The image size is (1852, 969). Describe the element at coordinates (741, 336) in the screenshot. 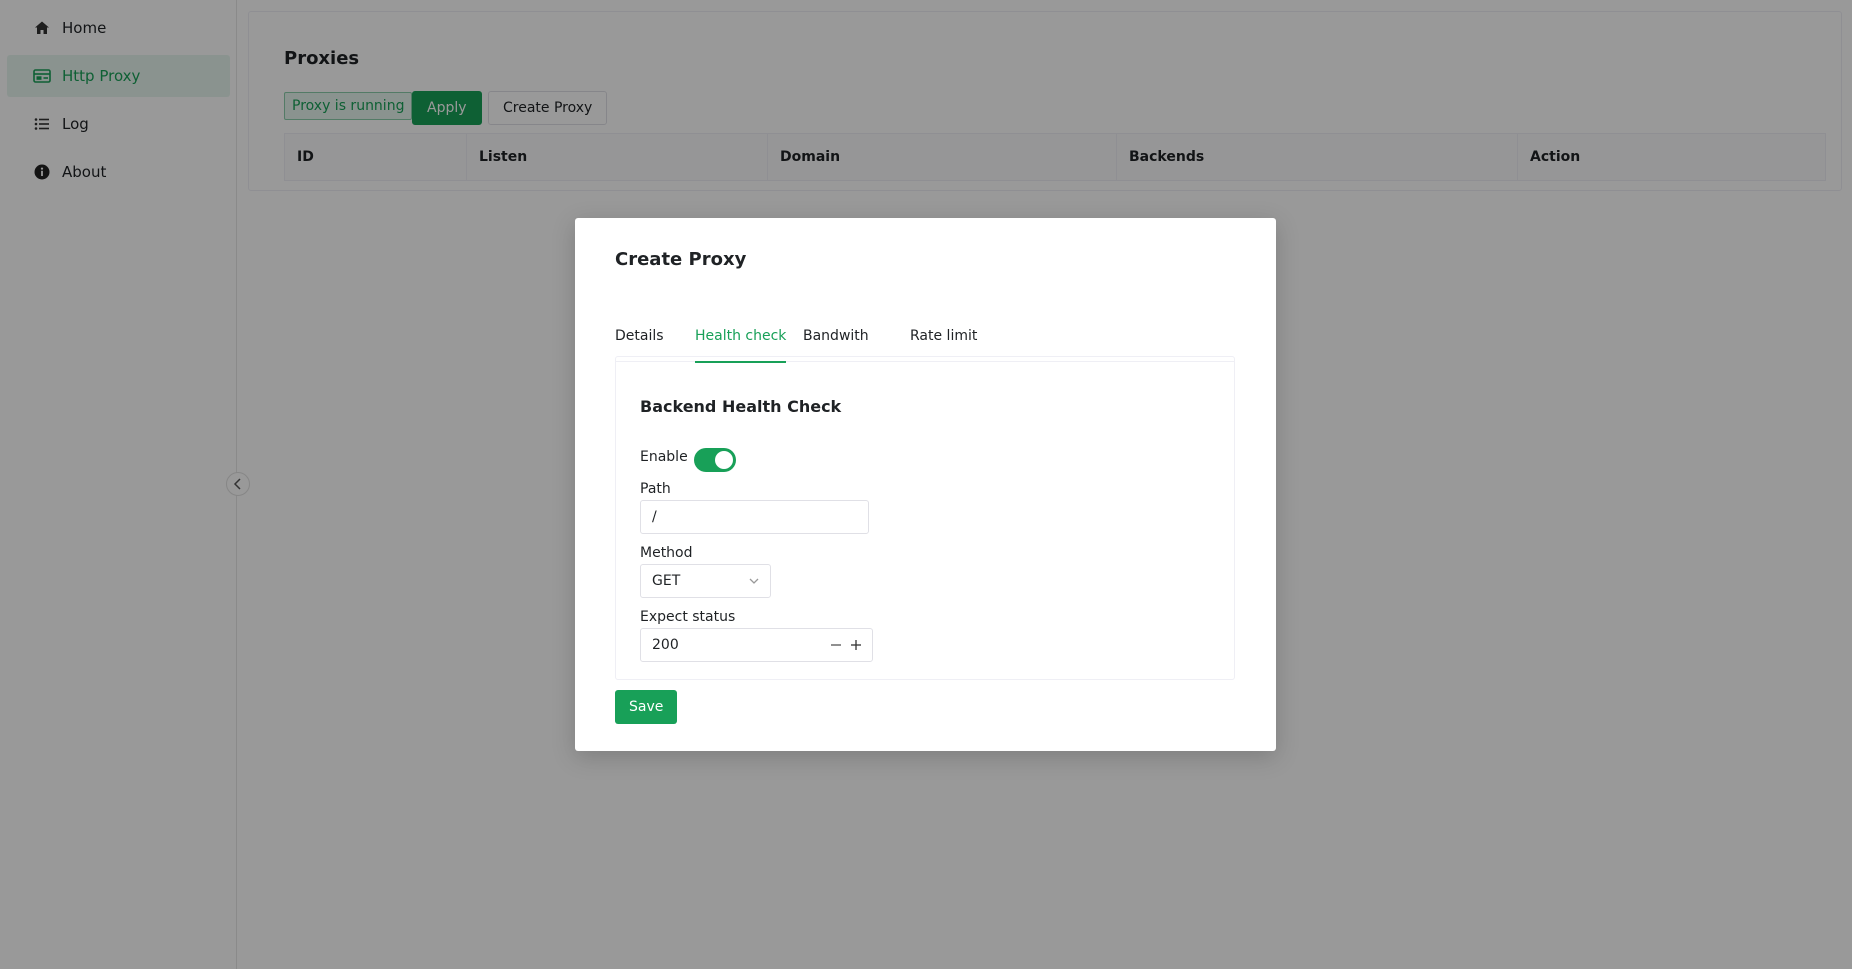

I see `tab-health-check: Health check` at that location.